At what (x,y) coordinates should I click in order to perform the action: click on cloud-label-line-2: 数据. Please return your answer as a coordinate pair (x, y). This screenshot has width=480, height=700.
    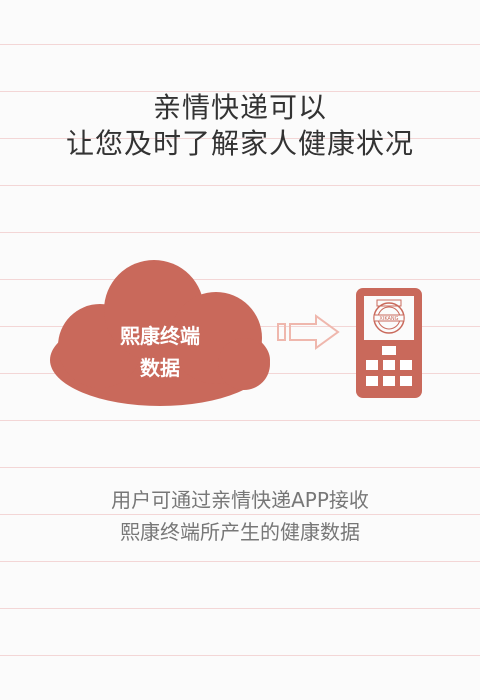
    Looking at the image, I should click on (160, 368).